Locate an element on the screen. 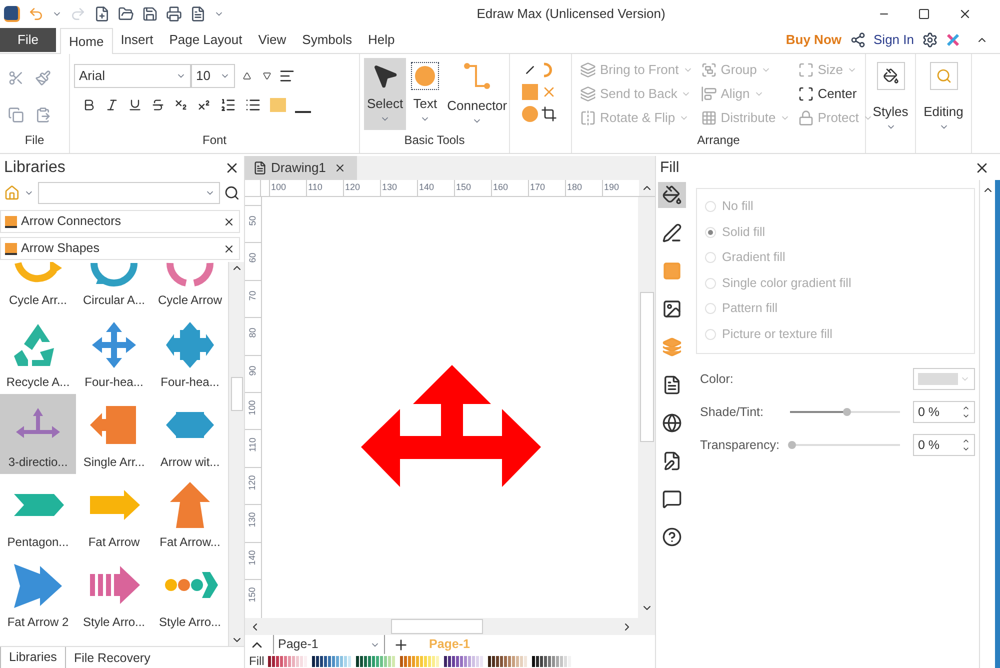  maximize-icon is located at coordinates (924, 14).